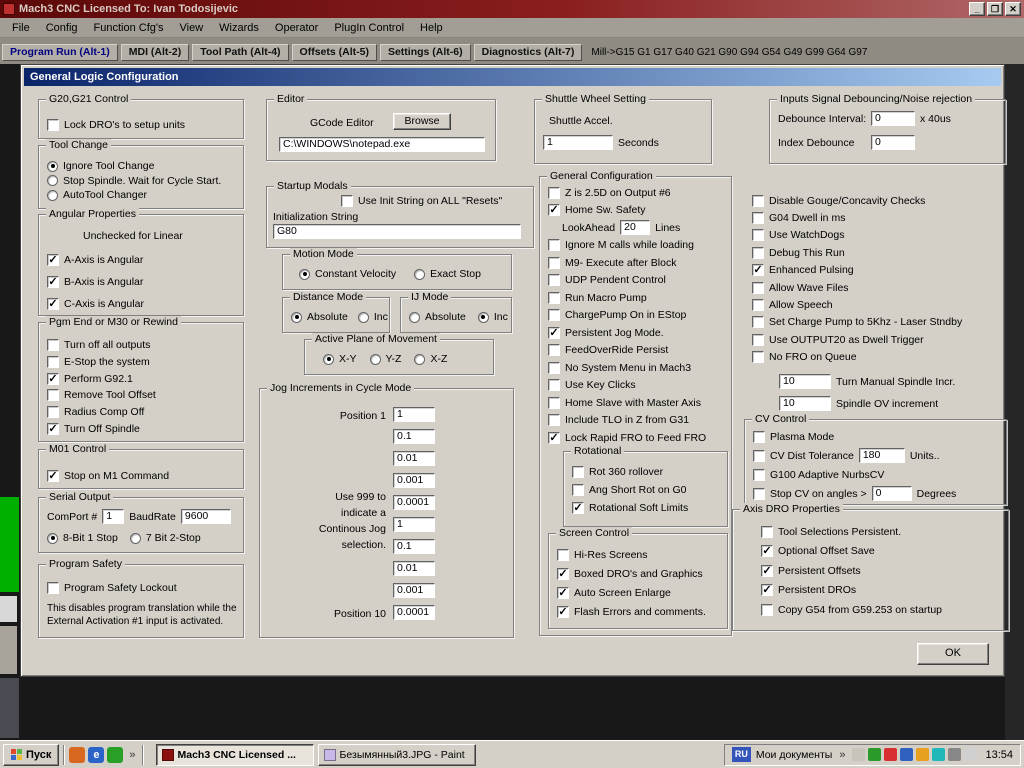 This screenshot has width=1024, height=768. I want to click on field-row: LookAhead 20 Lines, so click(638, 228).